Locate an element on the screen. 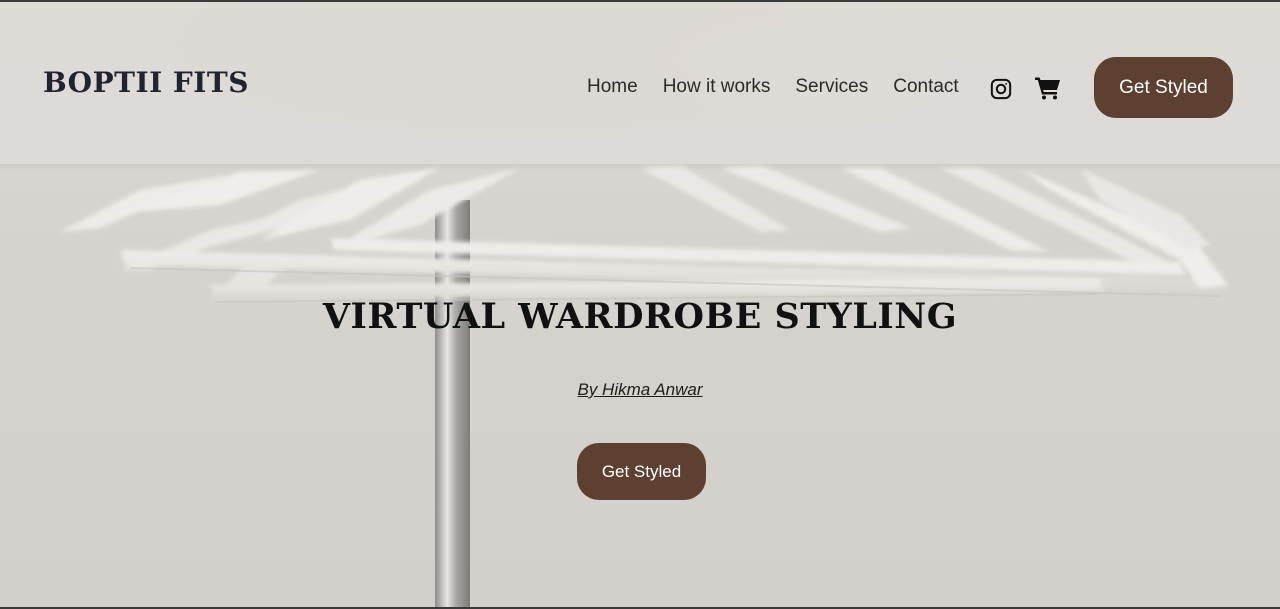 The image size is (1280, 609). nav-link-services: Services is located at coordinates (831, 87).